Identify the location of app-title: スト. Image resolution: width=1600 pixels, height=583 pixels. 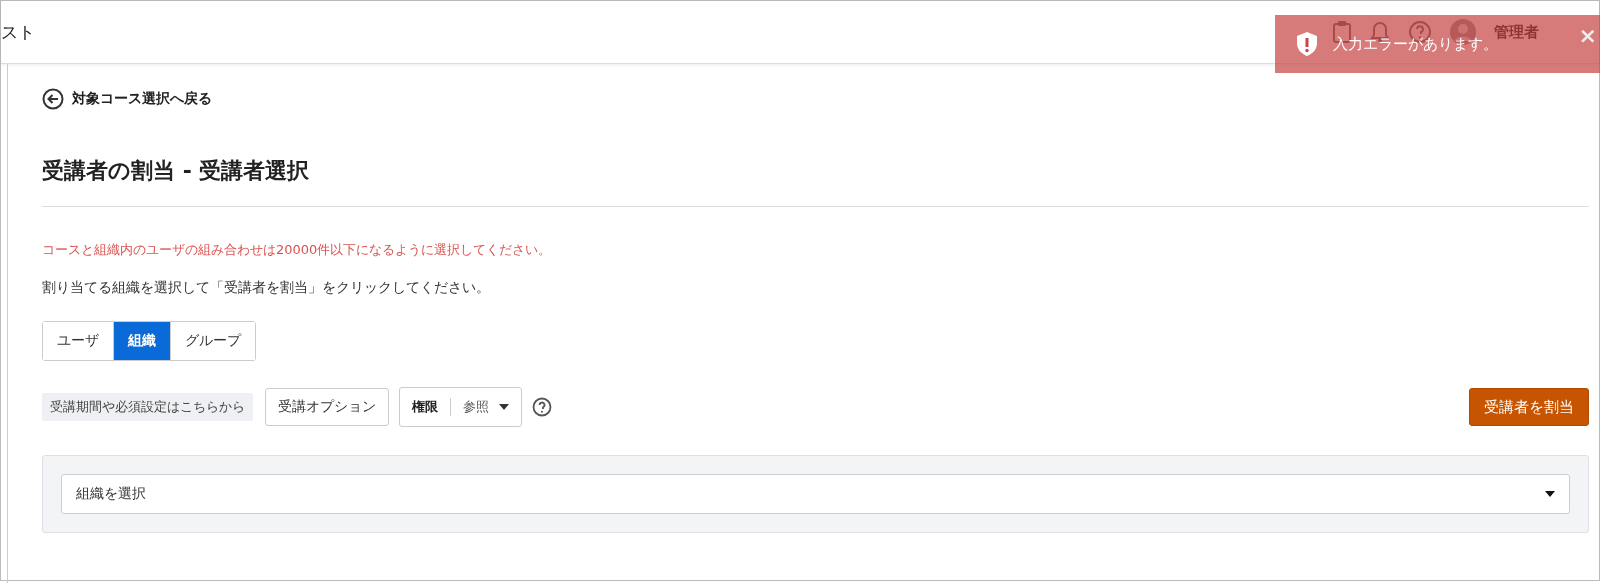
(18, 32).